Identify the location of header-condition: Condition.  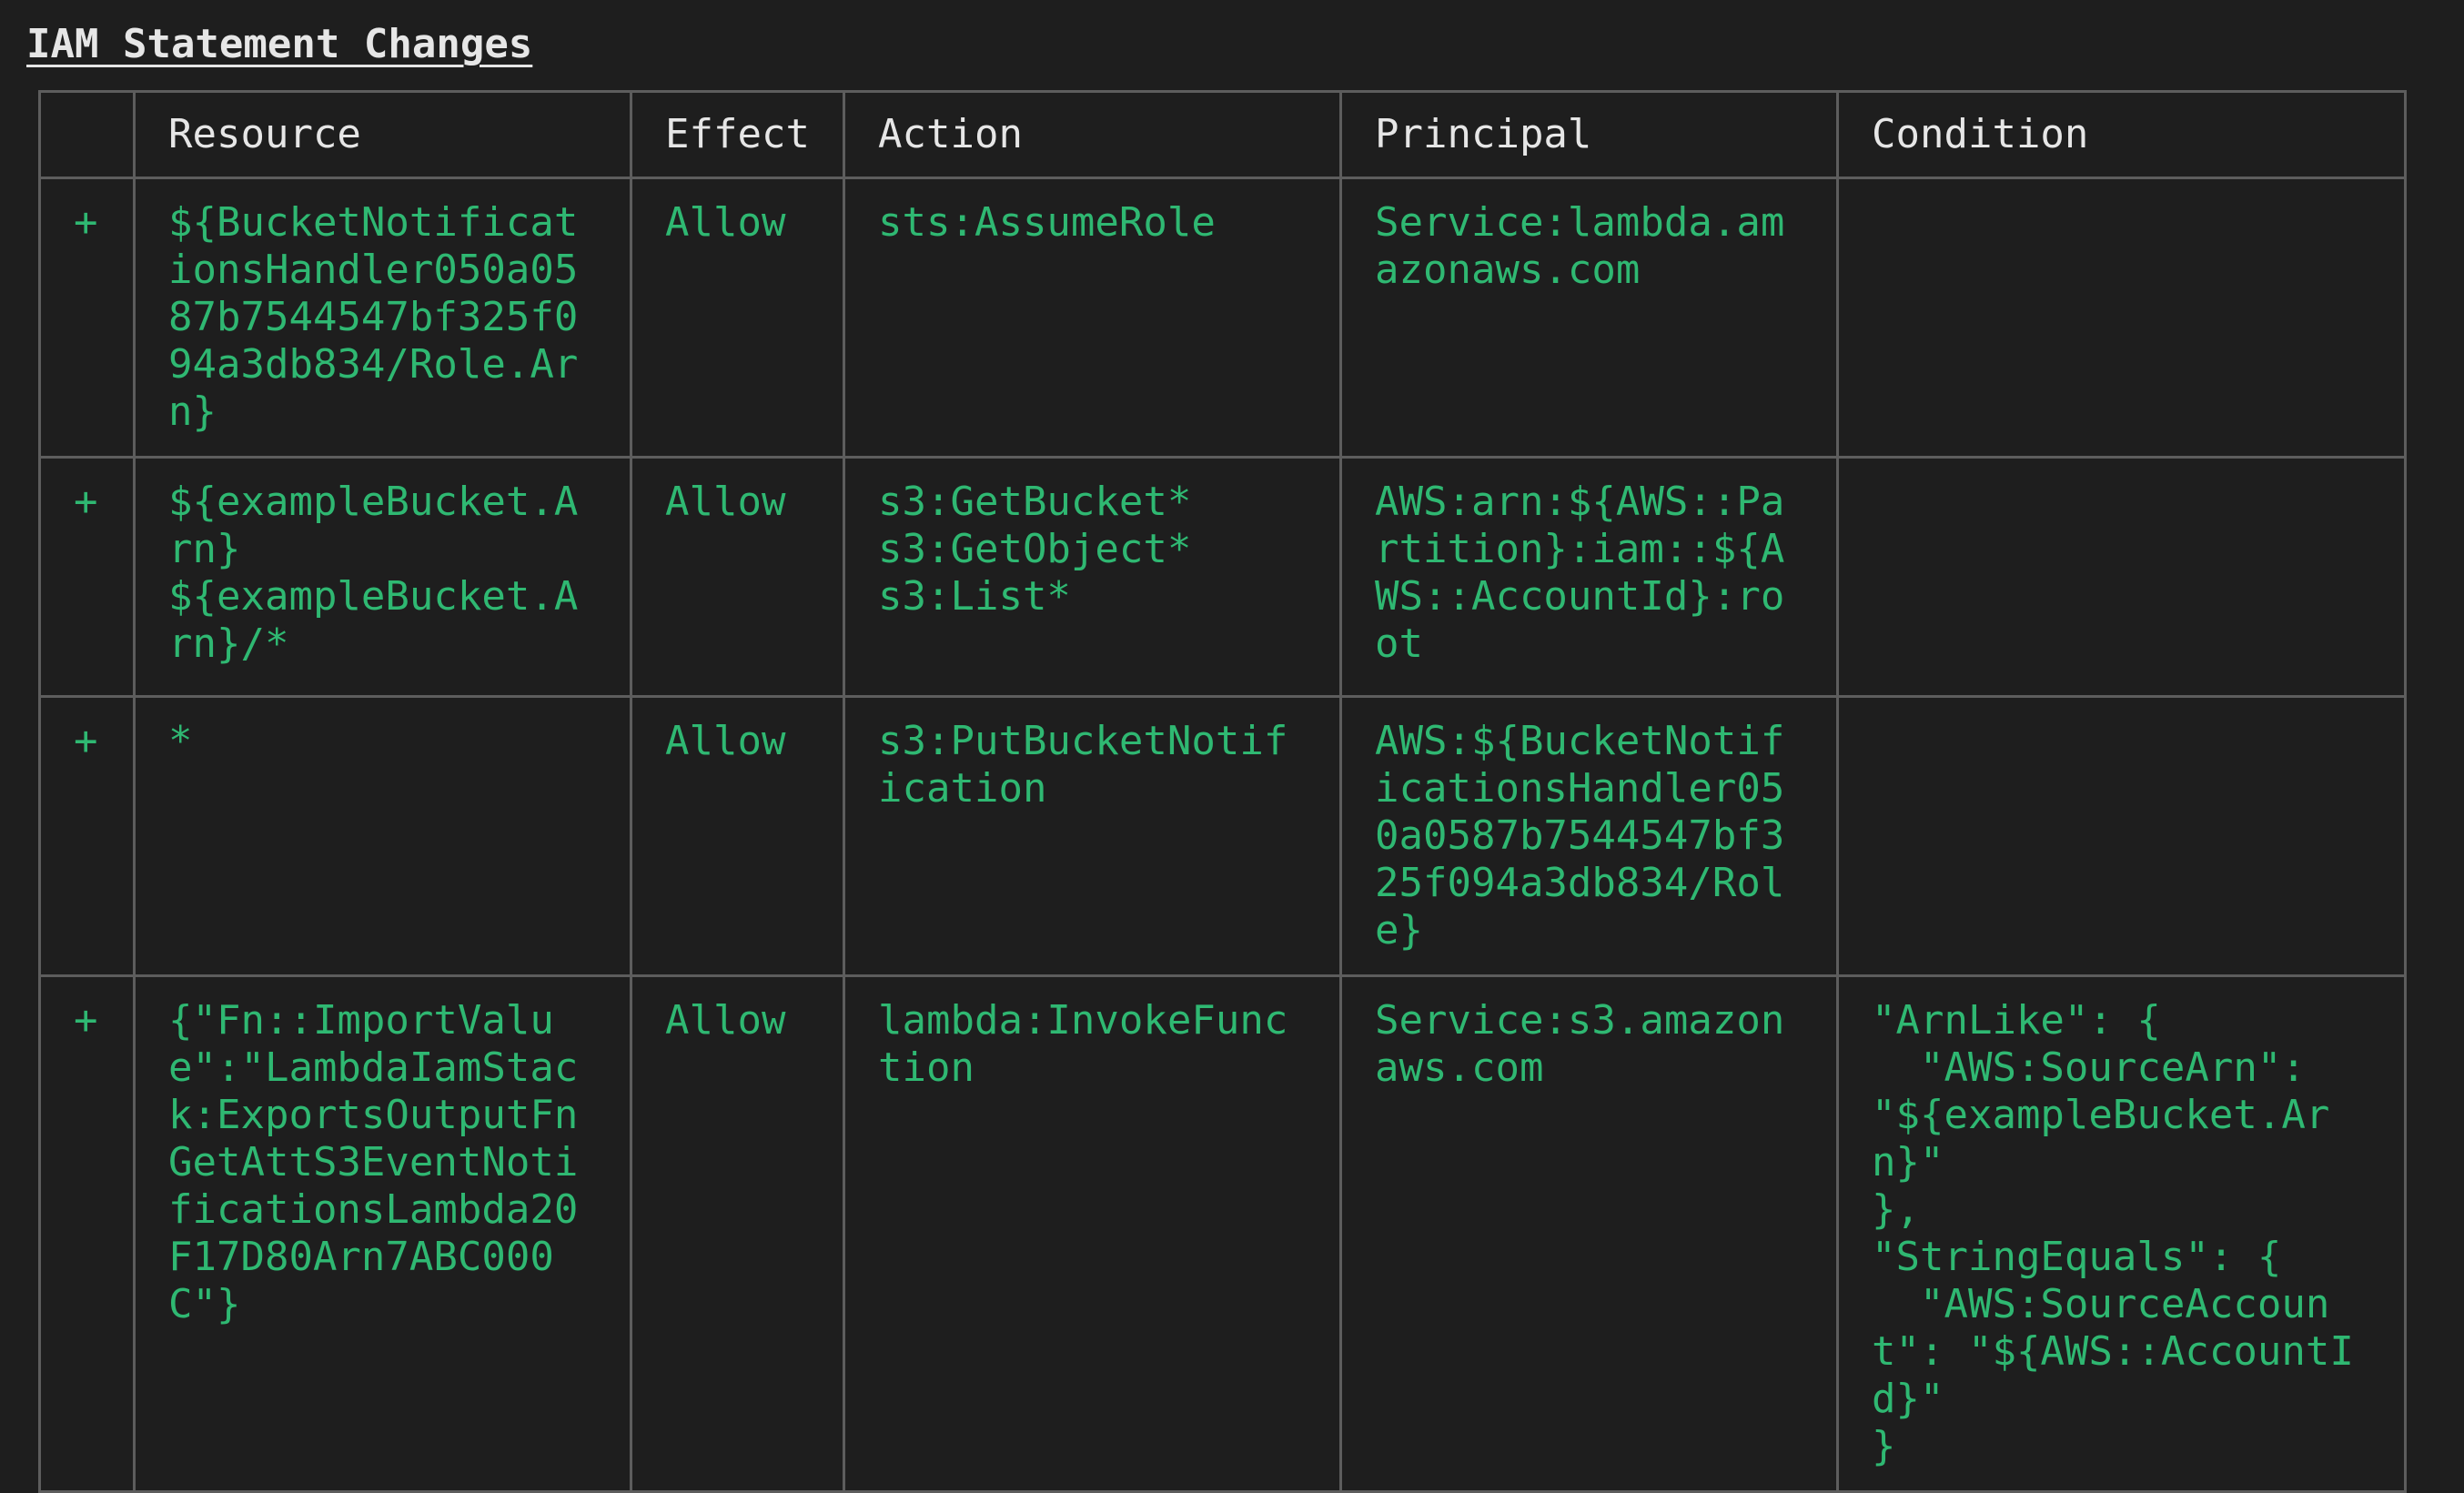
(2121, 134).